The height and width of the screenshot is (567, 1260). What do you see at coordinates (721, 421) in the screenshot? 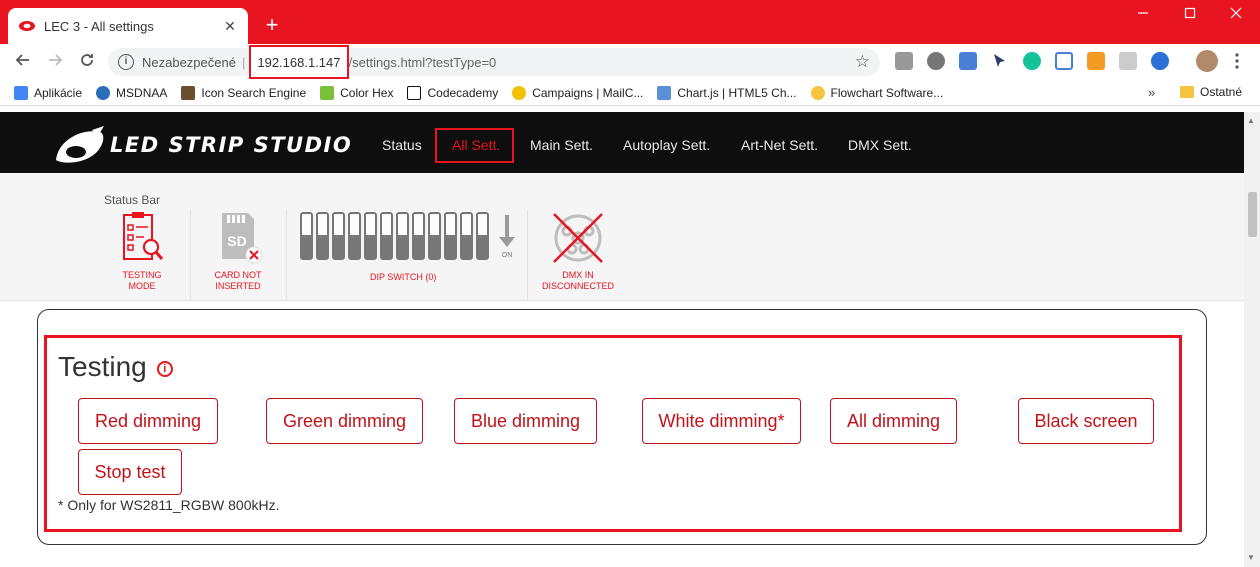
I see `white-dimming-button: White dimming*` at bounding box center [721, 421].